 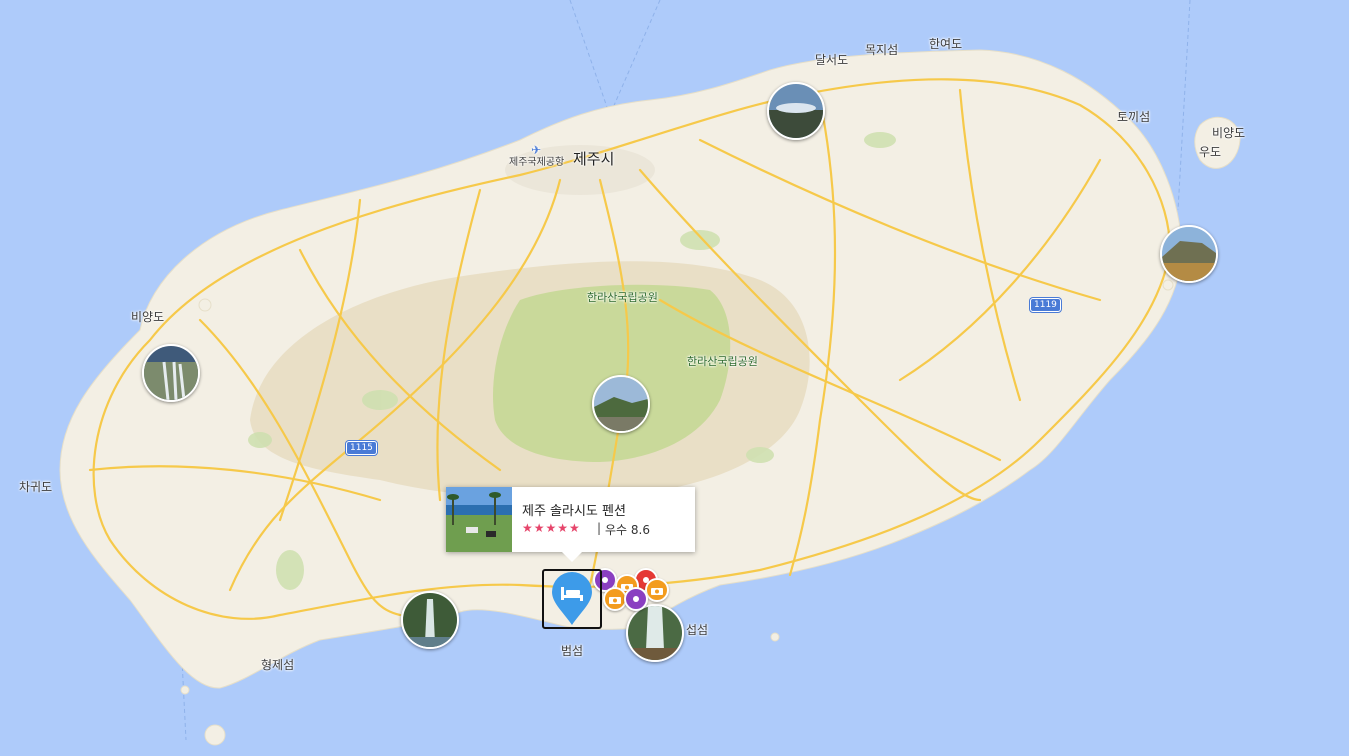 What do you see at coordinates (148, 317) in the screenshot?
I see `label-biyangdo-west: 비양도` at bounding box center [148, 317].